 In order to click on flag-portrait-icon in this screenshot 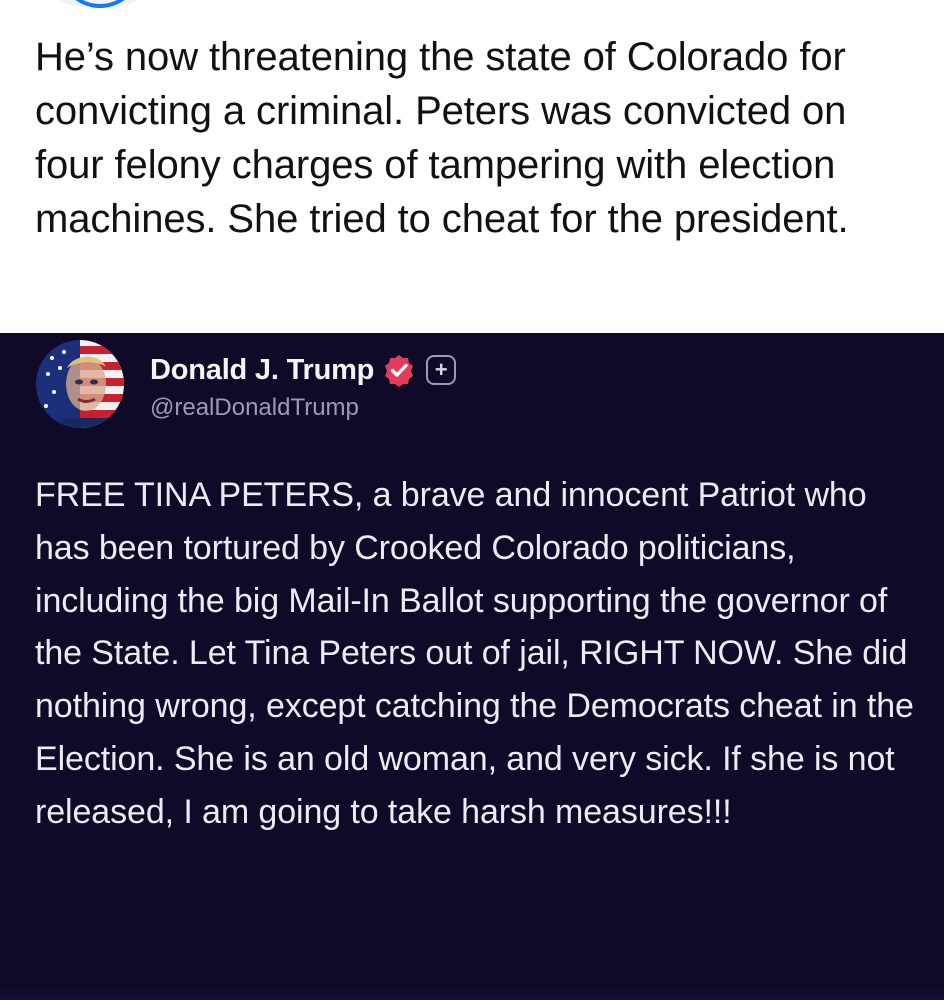, I will do `click(80, 384)`.